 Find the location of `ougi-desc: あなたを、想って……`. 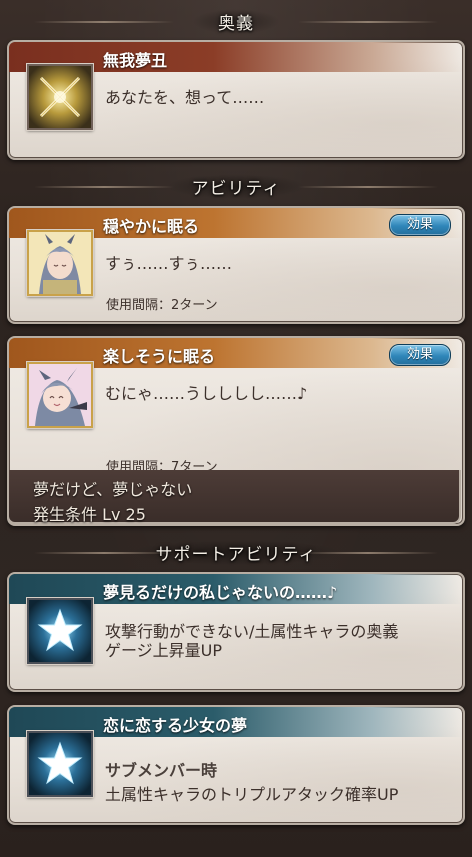

ougi-desc: あなたを、想って…… is located at coordinates (185, 97).